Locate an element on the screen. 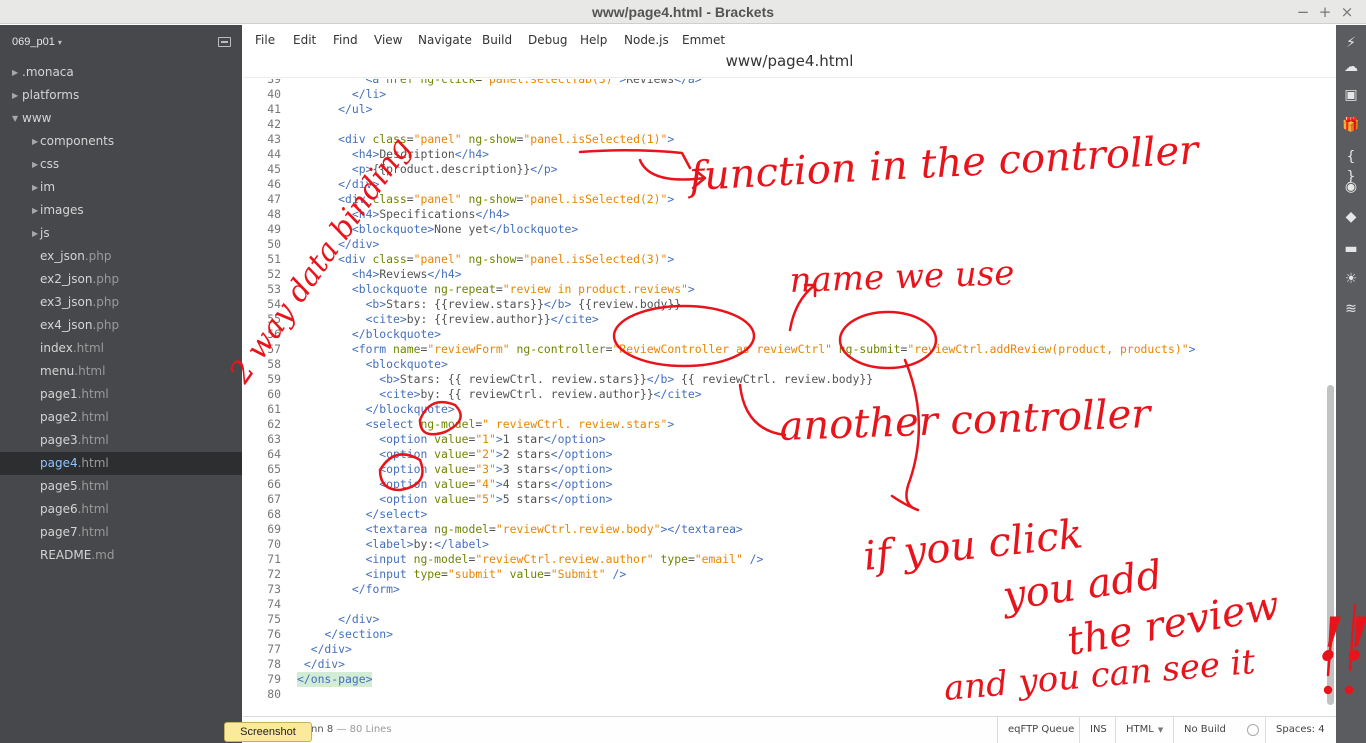 The image size is (1366, 743). code-line: 49 <blockquote>None yet</blockquote> is located at coordinates (783, 229).